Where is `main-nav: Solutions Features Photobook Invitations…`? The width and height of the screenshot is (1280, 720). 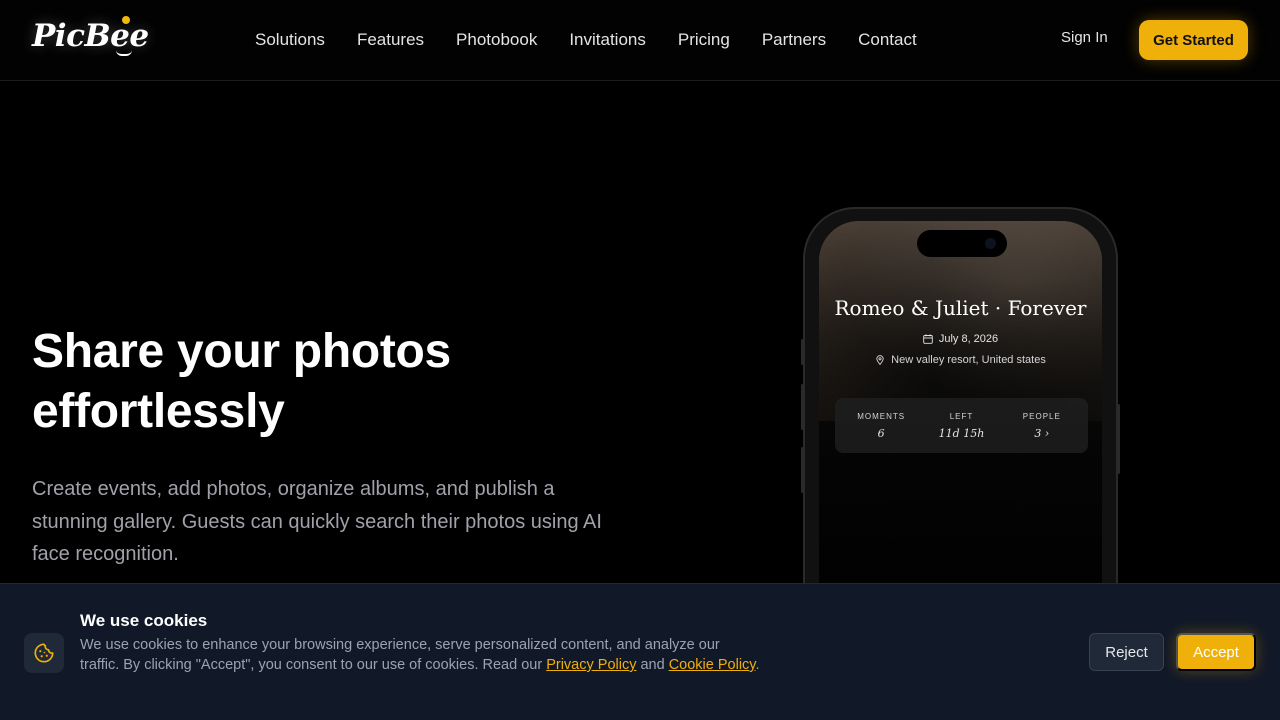 main-nav: Solutions Features Photobook Invitations… is located at coordinates (586, 40).